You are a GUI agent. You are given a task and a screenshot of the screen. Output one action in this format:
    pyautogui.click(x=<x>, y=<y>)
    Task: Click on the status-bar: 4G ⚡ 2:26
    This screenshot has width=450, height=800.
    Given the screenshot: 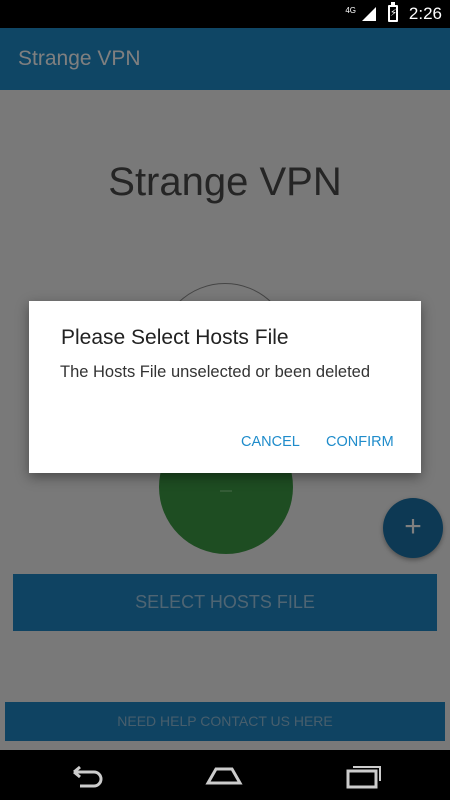 What is the action you would take?
    pyautogui.click(x=225, y=14)
    